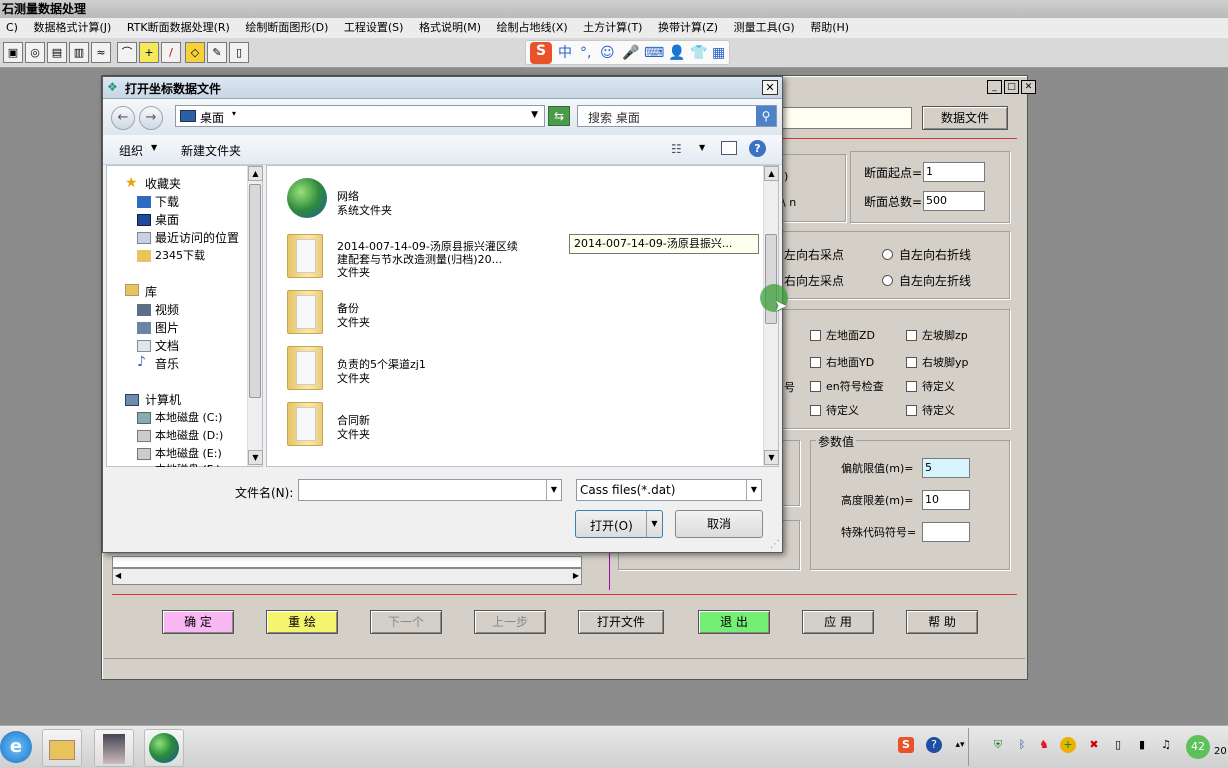  What do you see at coordinates (1166, 745) in the screenshot?
I see `volume-icon: ♫` at bounding box center [1166, 745].